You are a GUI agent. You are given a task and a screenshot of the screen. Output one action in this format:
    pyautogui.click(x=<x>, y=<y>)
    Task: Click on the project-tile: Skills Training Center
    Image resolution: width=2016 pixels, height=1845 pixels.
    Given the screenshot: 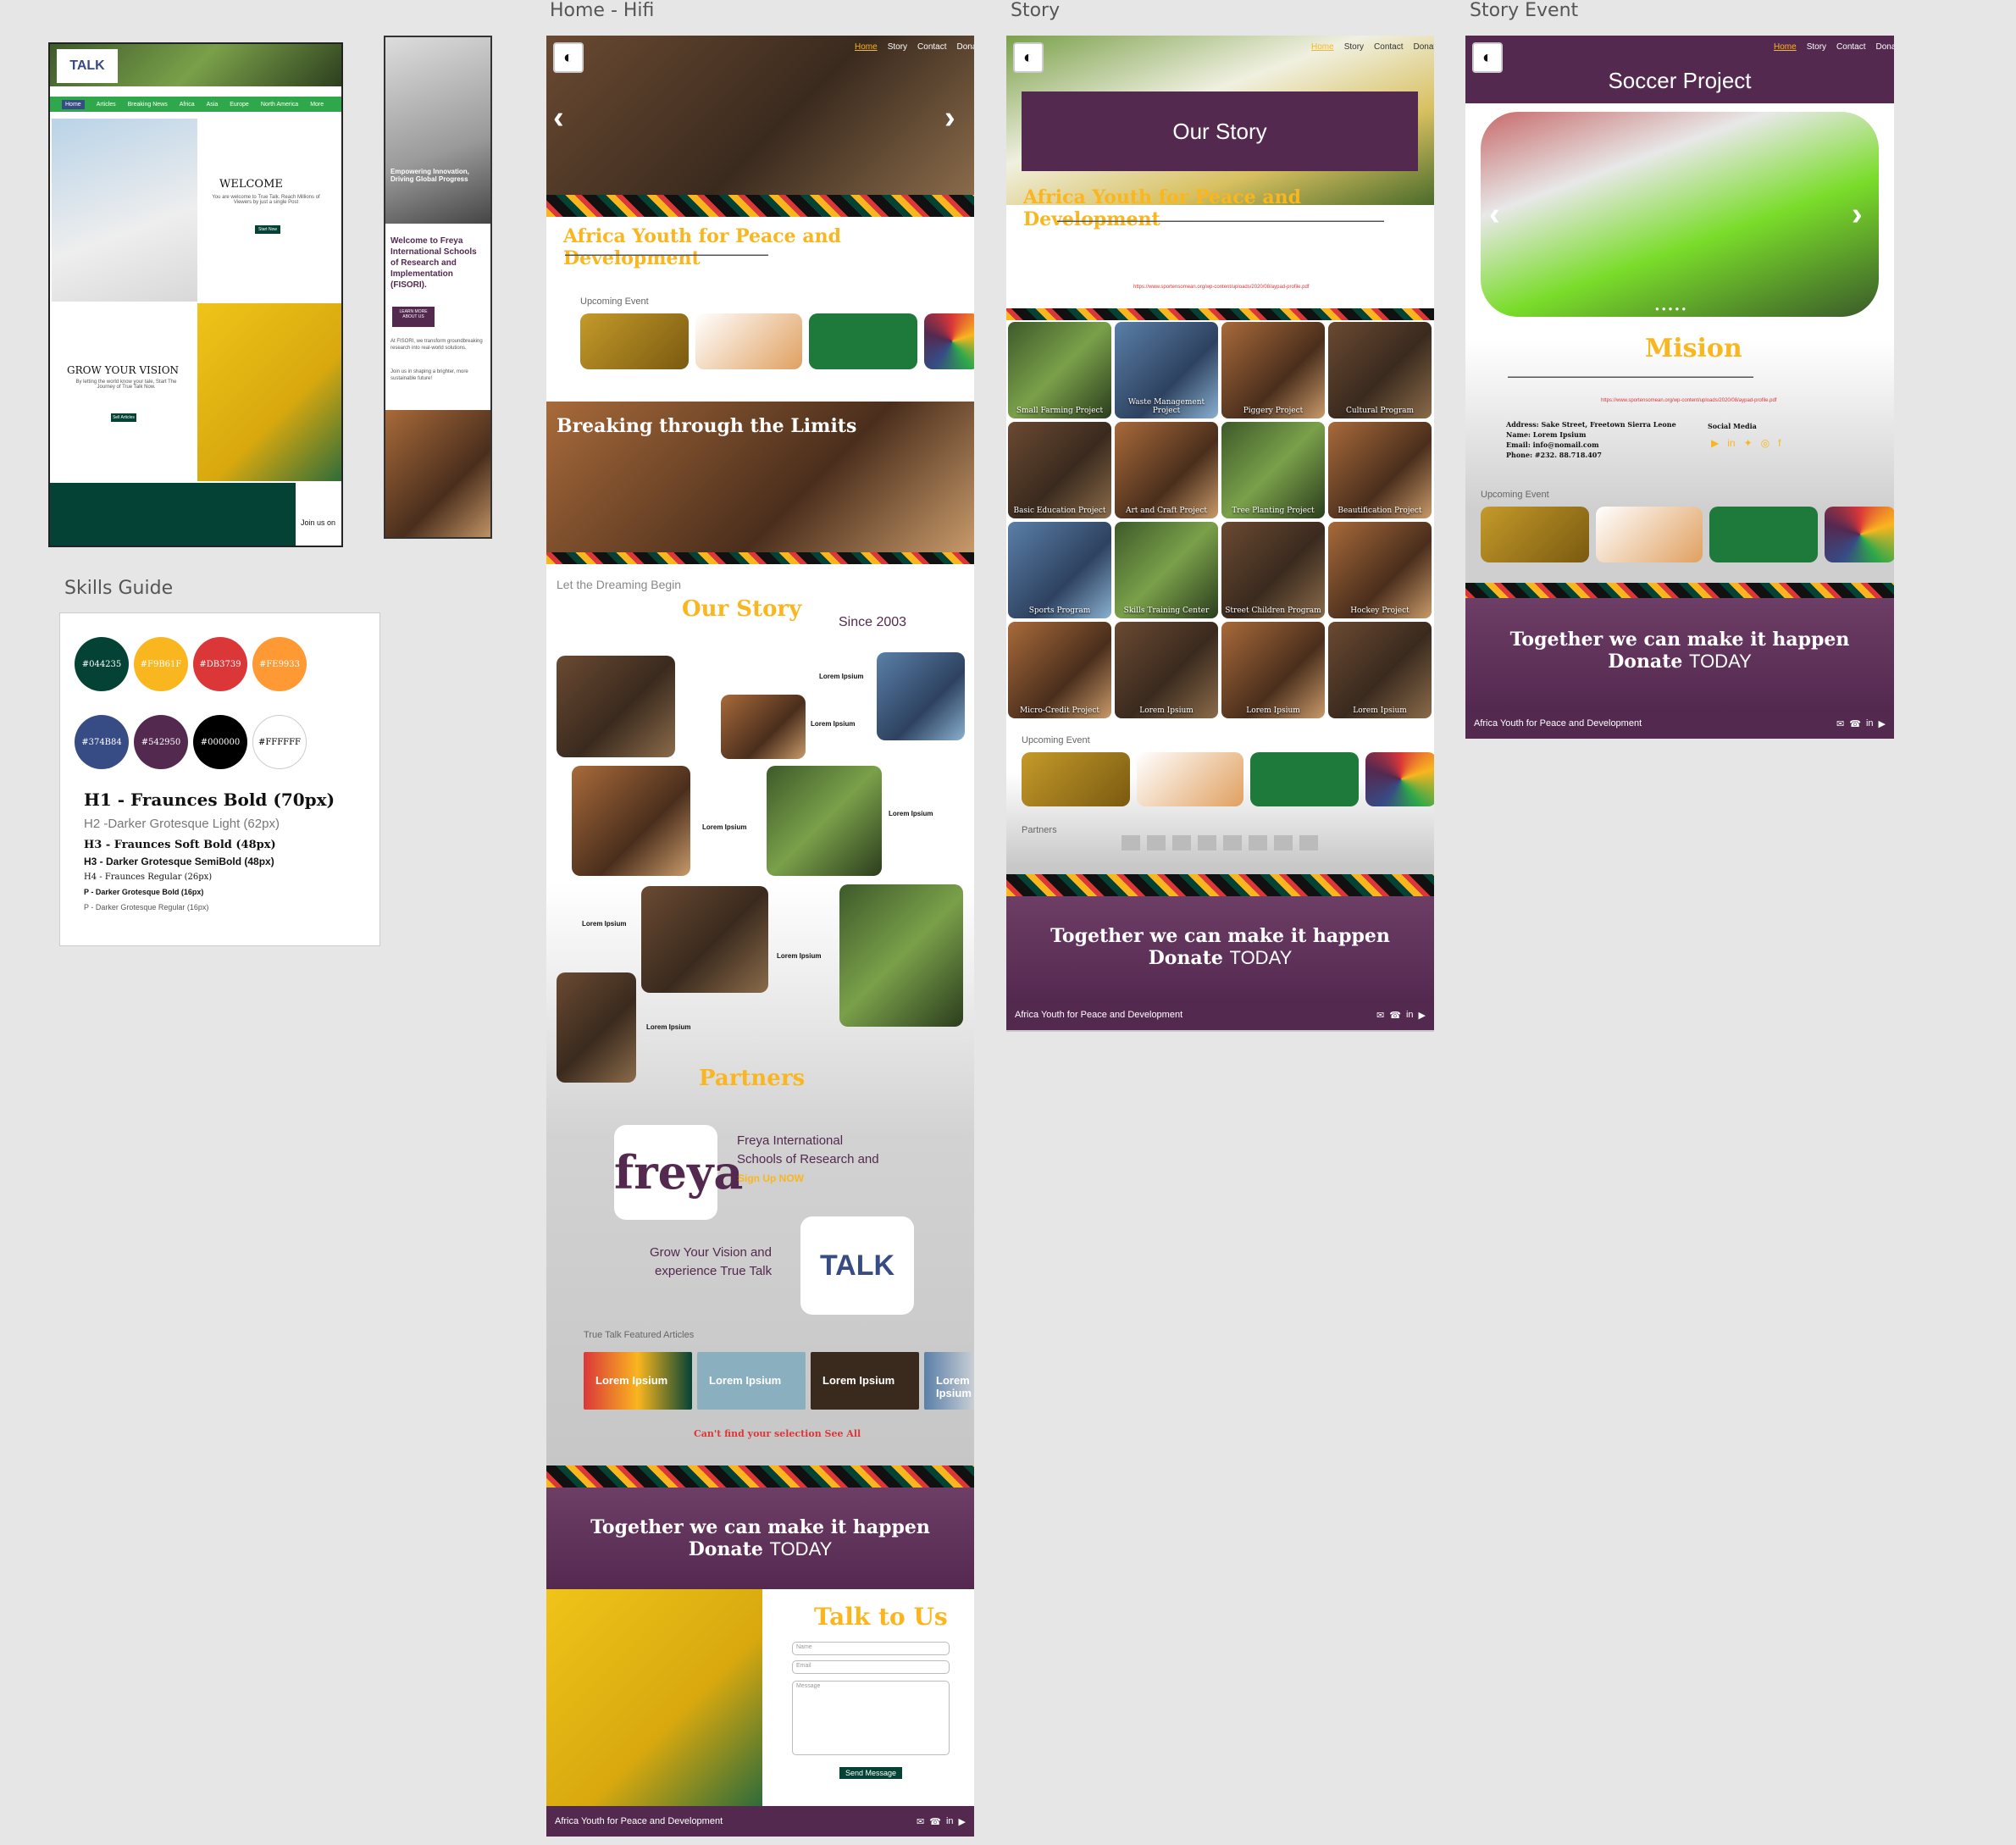 What is the action you would take?
    pyautogui.click(x=1166, y=570)
    